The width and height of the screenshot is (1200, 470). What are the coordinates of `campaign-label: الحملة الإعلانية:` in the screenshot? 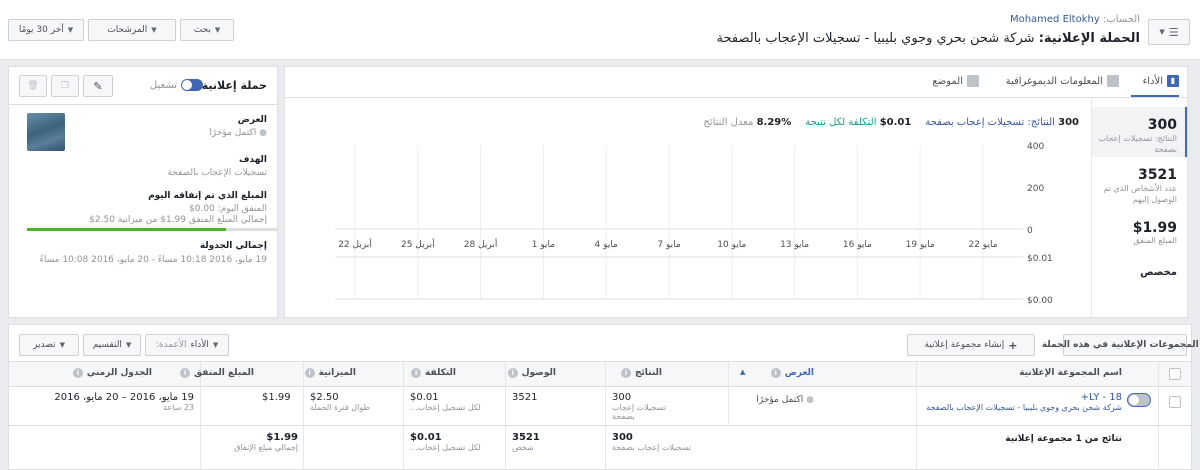 It's located at (1089, 38).